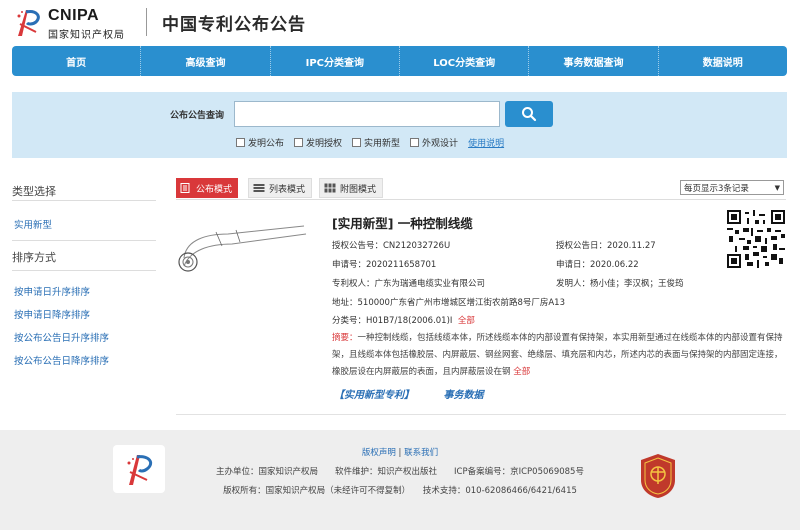 The image size is (800, 530). I want to click on tab-label: 附图模式, so click(358, 189).